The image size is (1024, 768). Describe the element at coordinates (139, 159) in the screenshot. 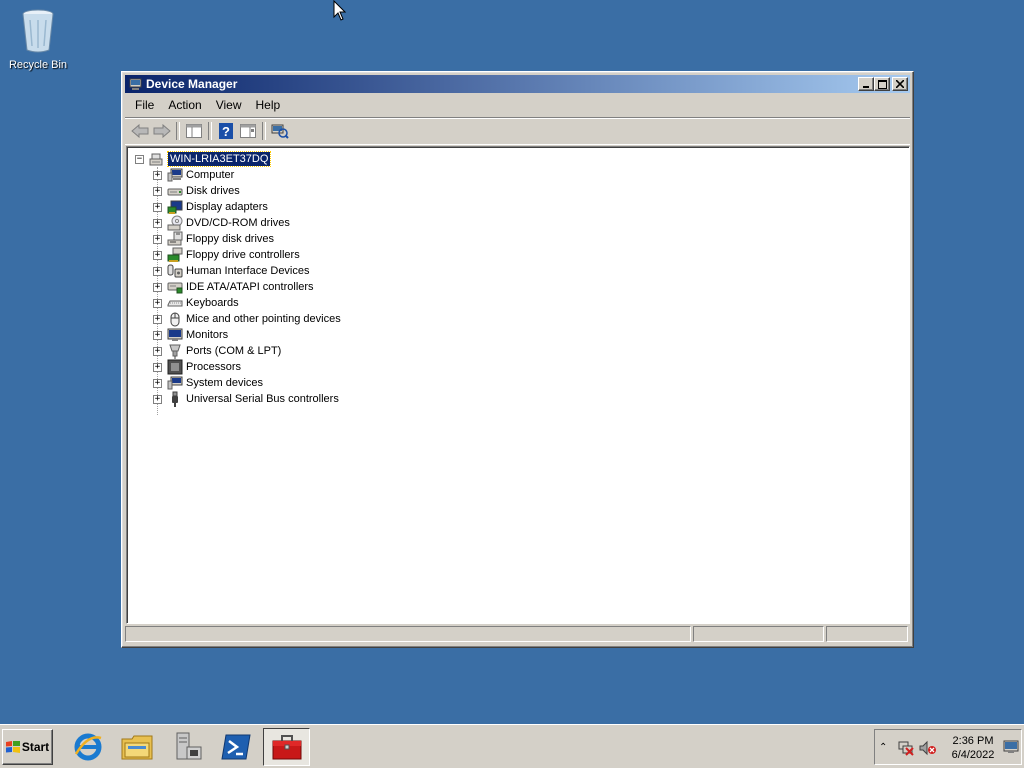

I see `collapse-toggle: −` at that location.